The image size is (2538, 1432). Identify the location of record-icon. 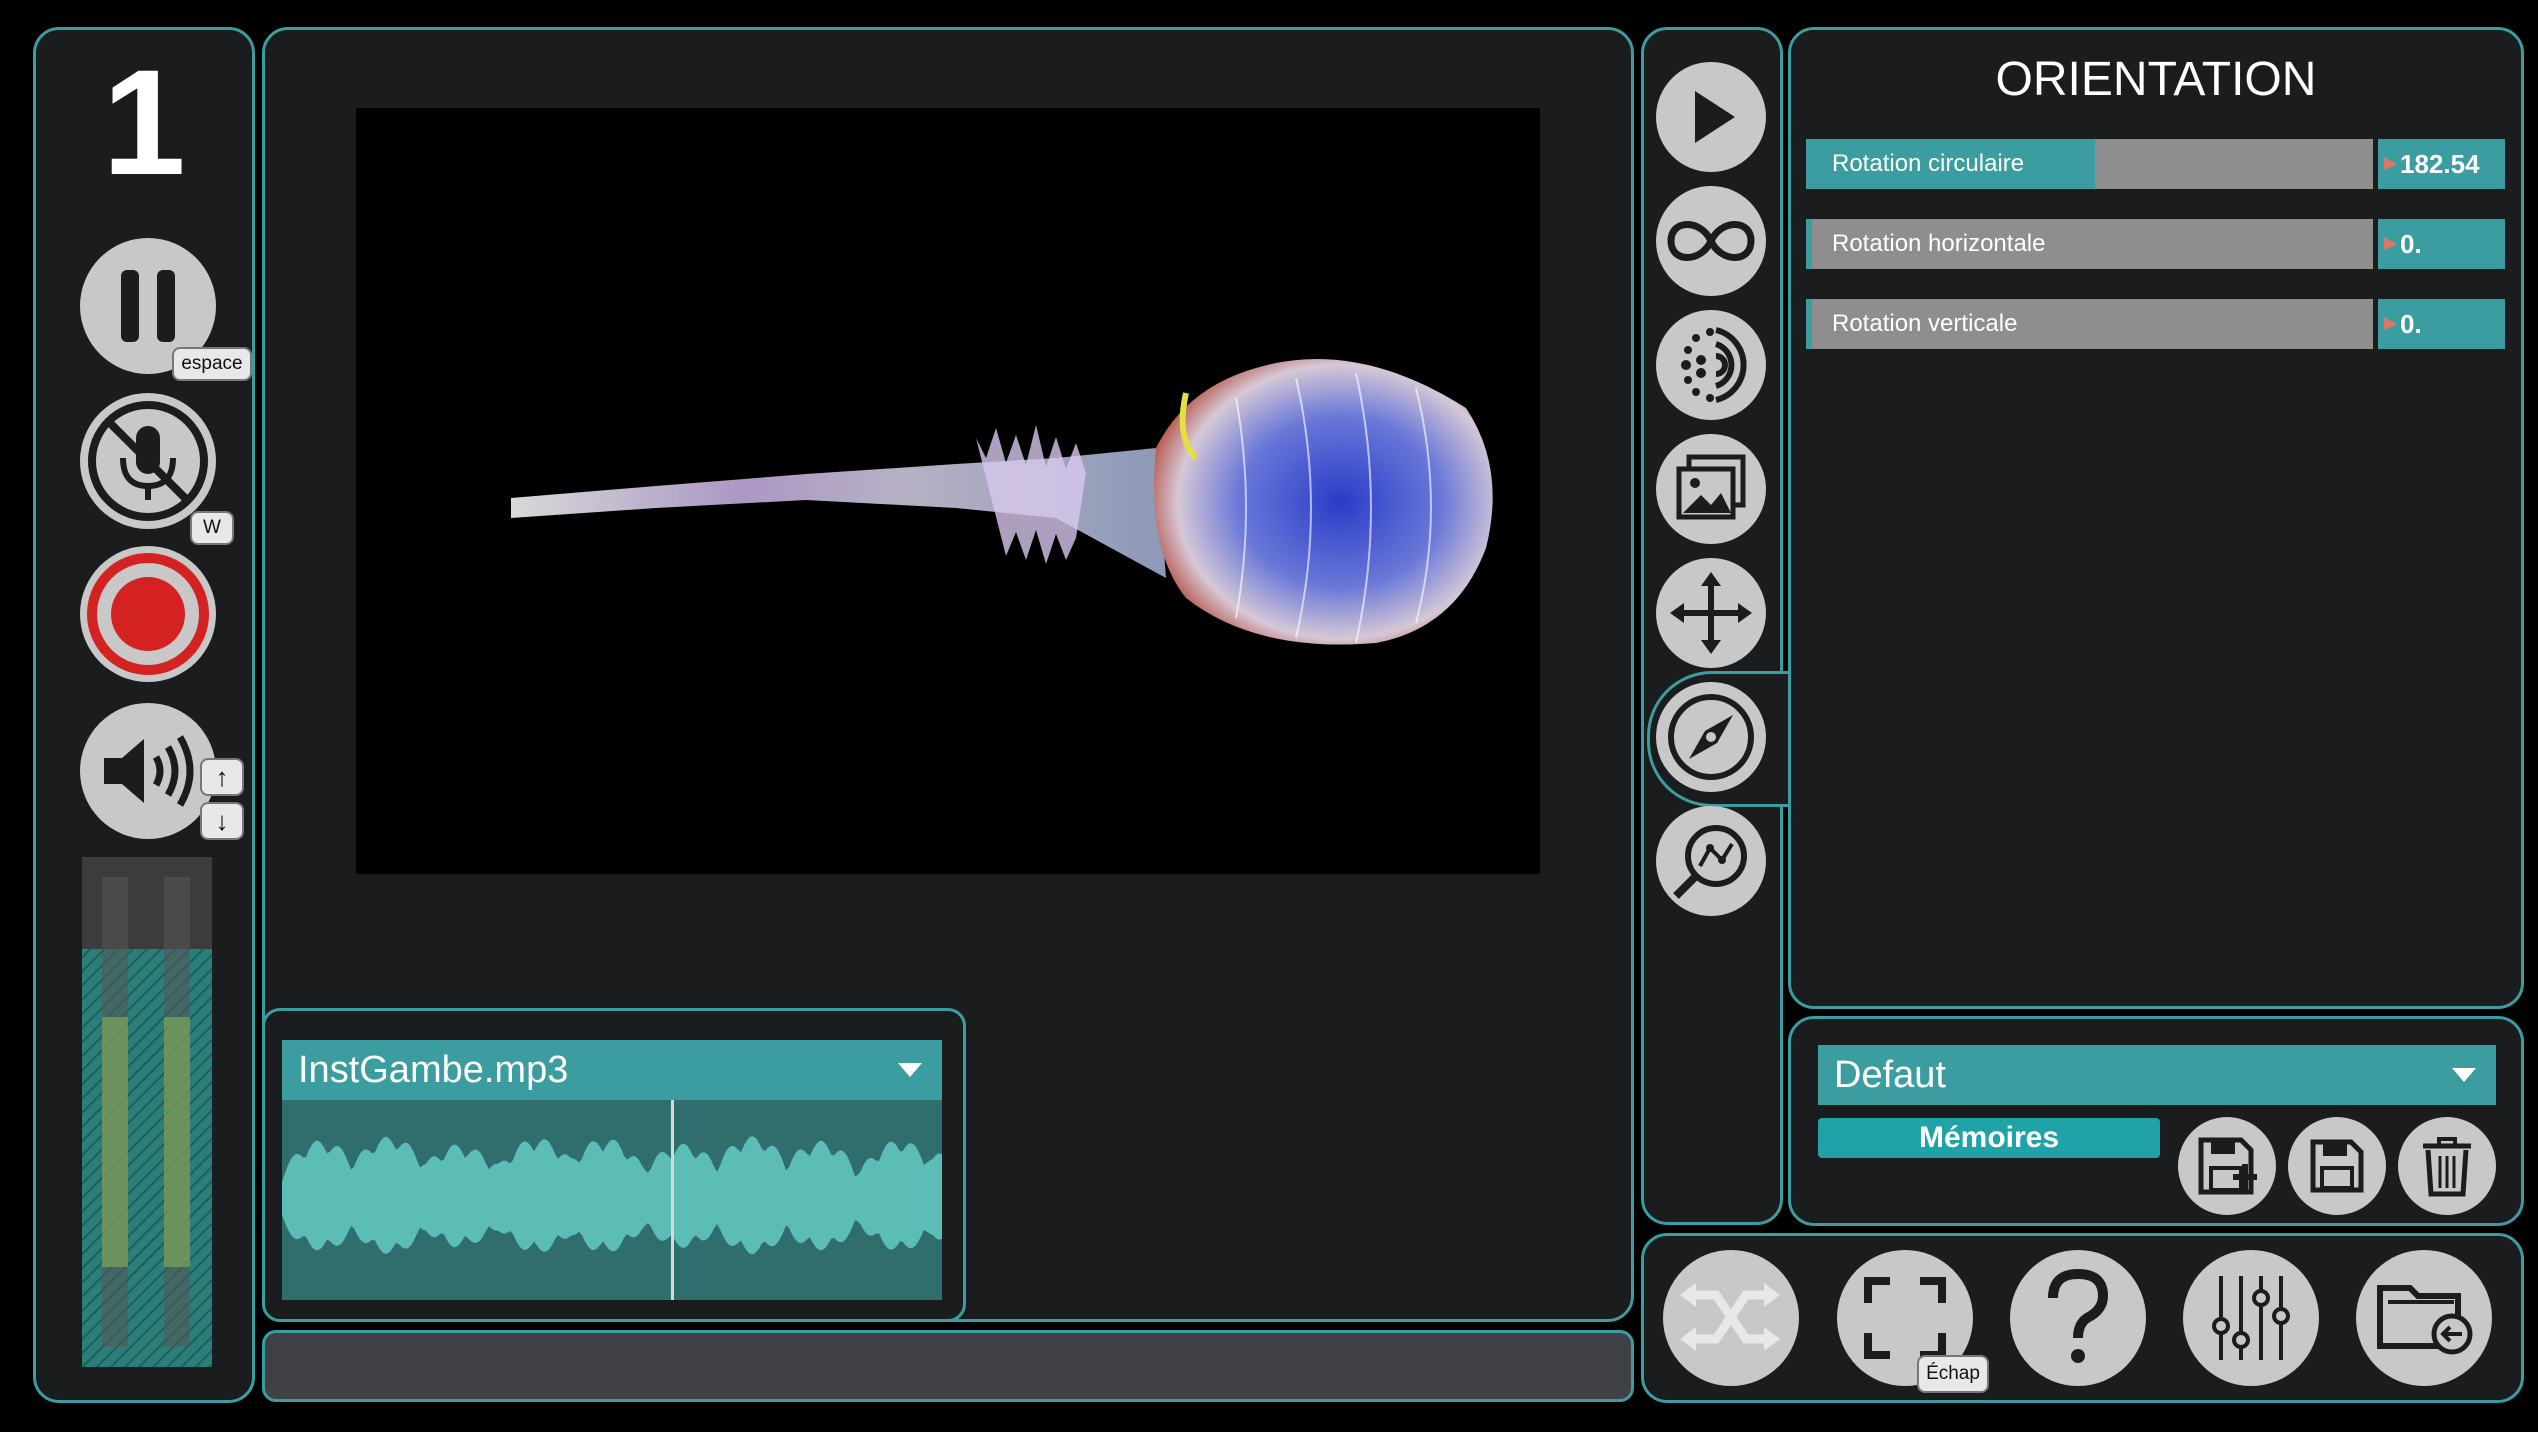
(148, 614).